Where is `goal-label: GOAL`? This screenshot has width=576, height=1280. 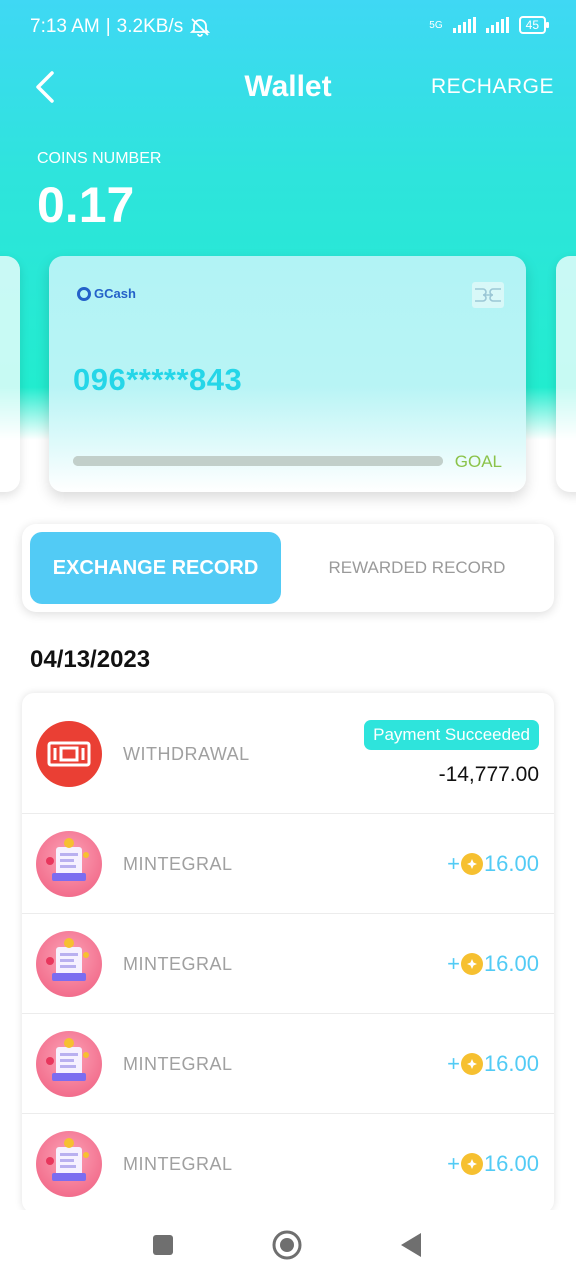
goal-label: GOAL is located at coordinates (478, 461).